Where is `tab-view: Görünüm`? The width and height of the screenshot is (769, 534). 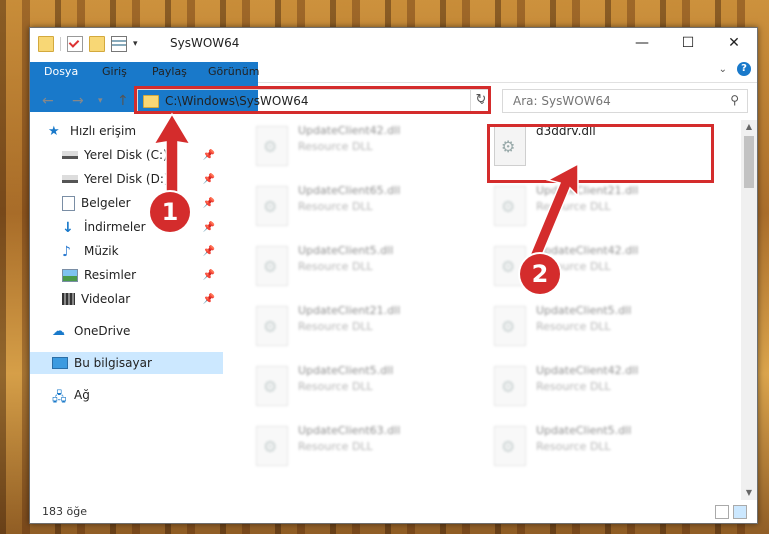
tab-view: Görünüm is located at coordinates (233, 72).